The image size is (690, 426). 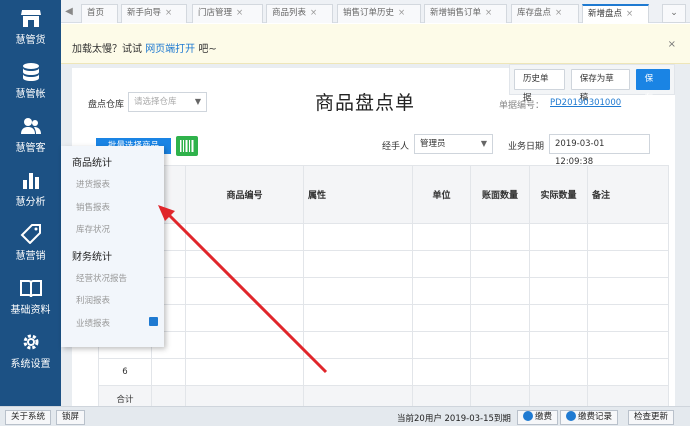 I want to click on handler-select: 管理员 ▼, so click(x=453, y=144).